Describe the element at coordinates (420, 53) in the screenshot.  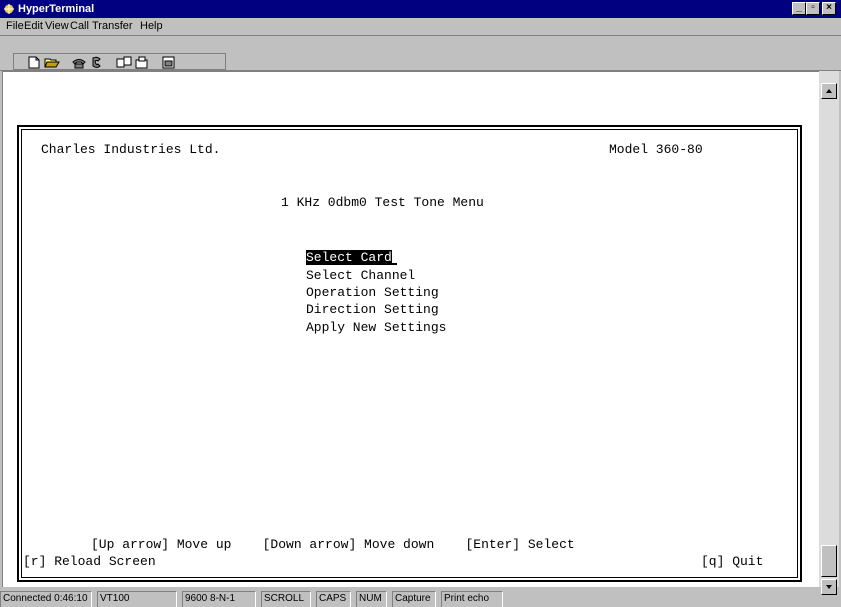
I see `toolbar` at that location.